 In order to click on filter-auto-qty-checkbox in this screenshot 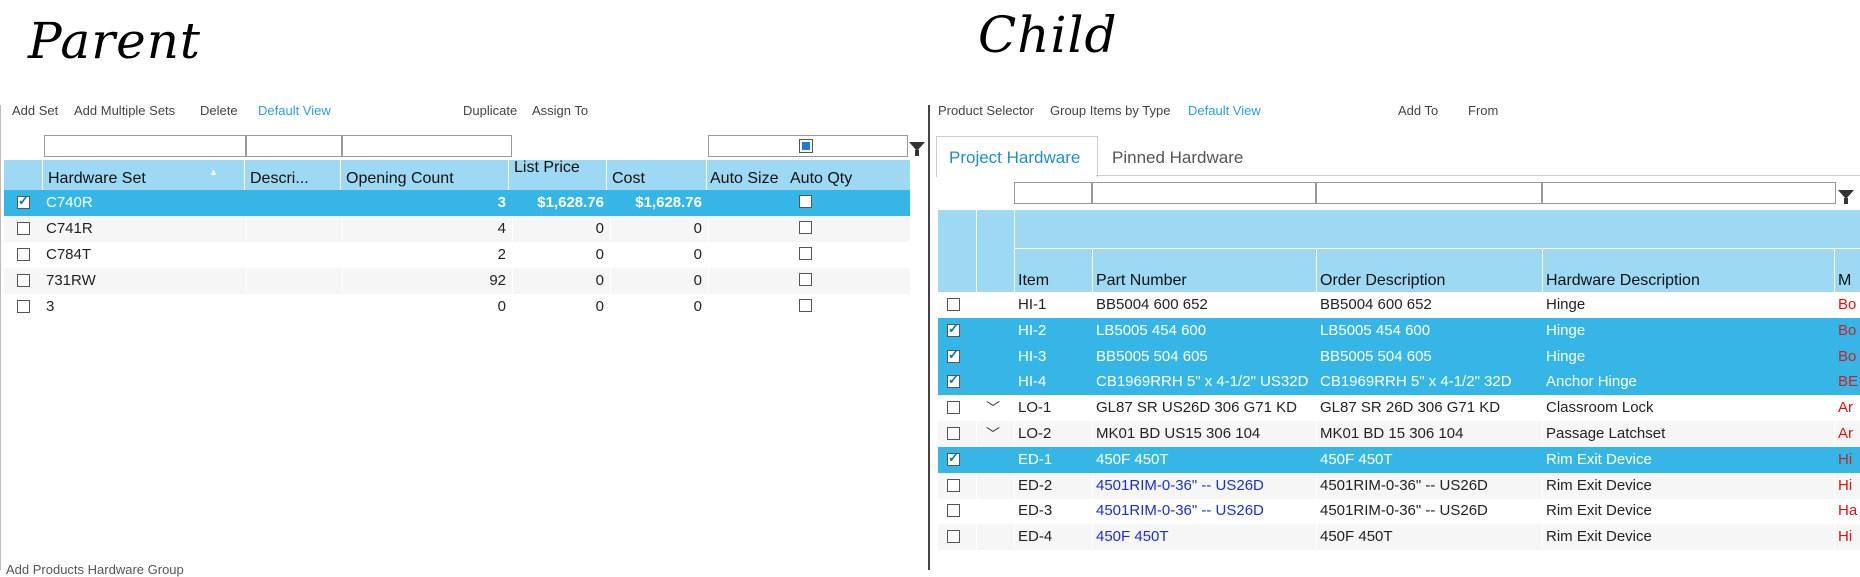, I will do `click(806, 146)`.